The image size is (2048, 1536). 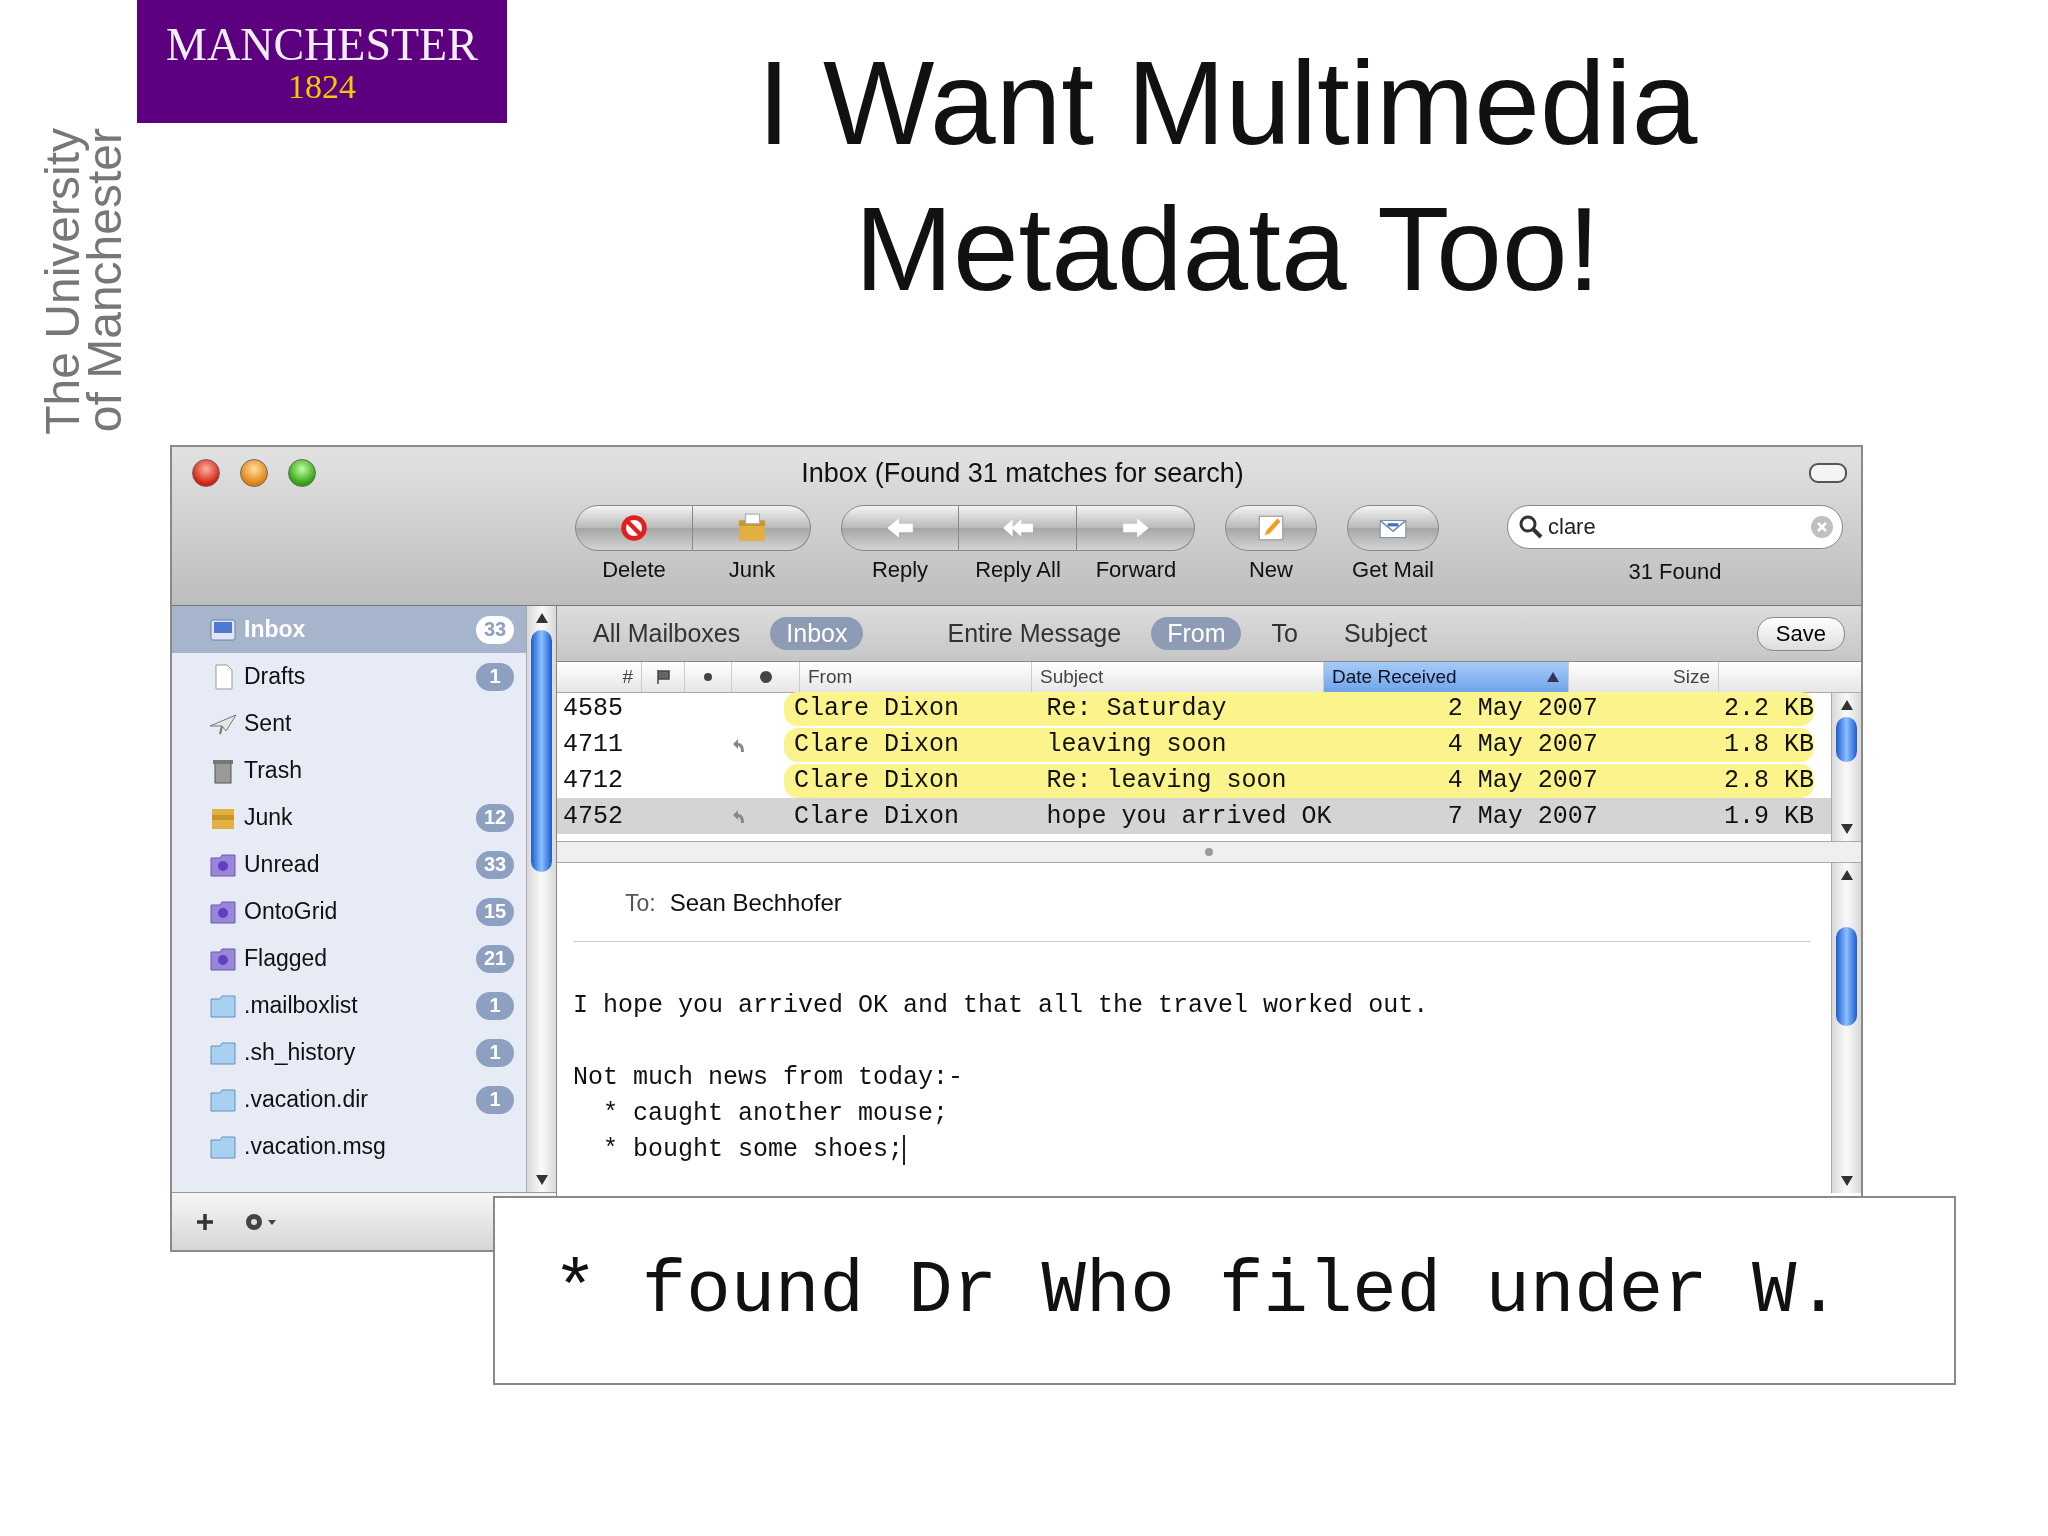 I want to click on mailbox-label: Unread, so click(x=282, y=864).